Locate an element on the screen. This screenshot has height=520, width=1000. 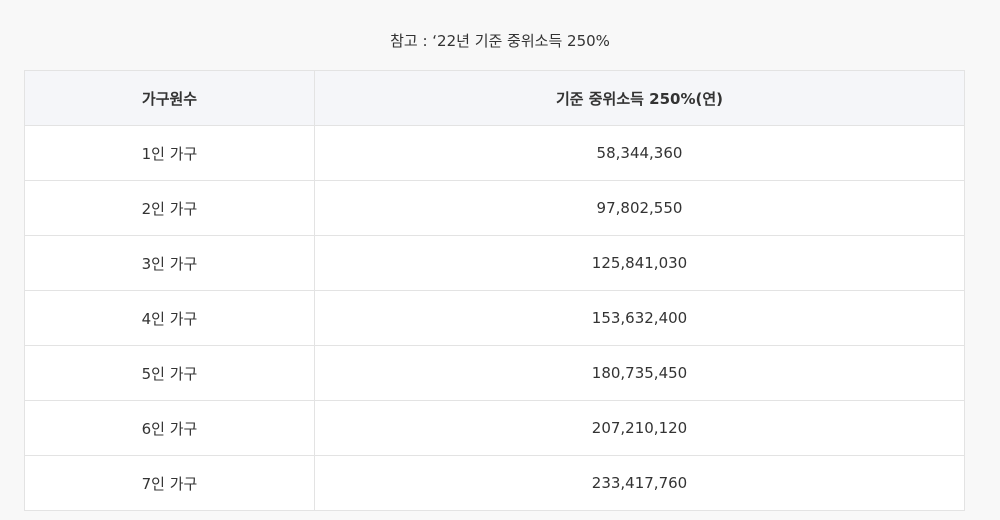
header-household-size: 가구원수 is located at coordinates (169, 98).